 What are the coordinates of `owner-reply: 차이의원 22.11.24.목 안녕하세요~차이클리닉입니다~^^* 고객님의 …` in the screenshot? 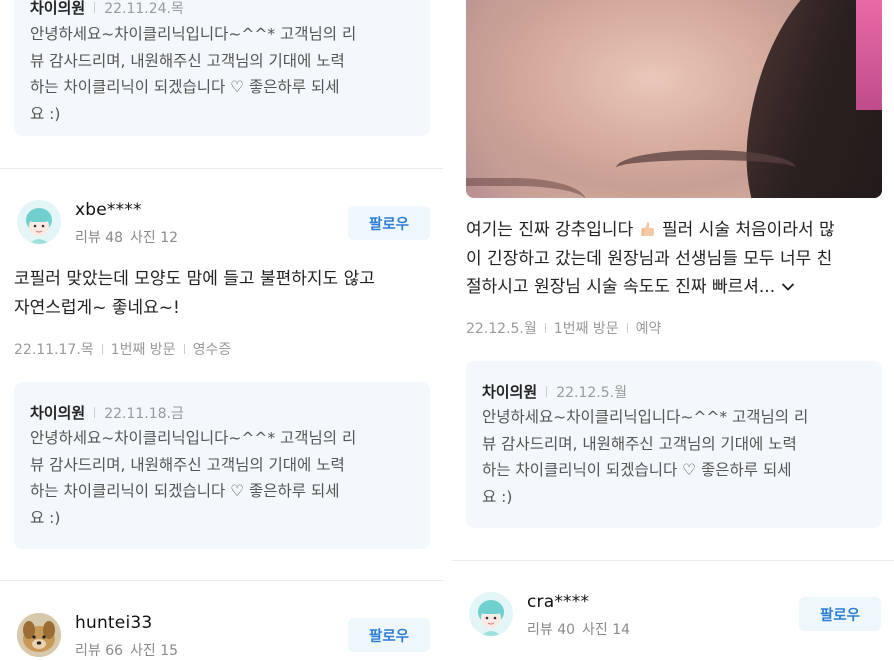 It's located at (222, 68).